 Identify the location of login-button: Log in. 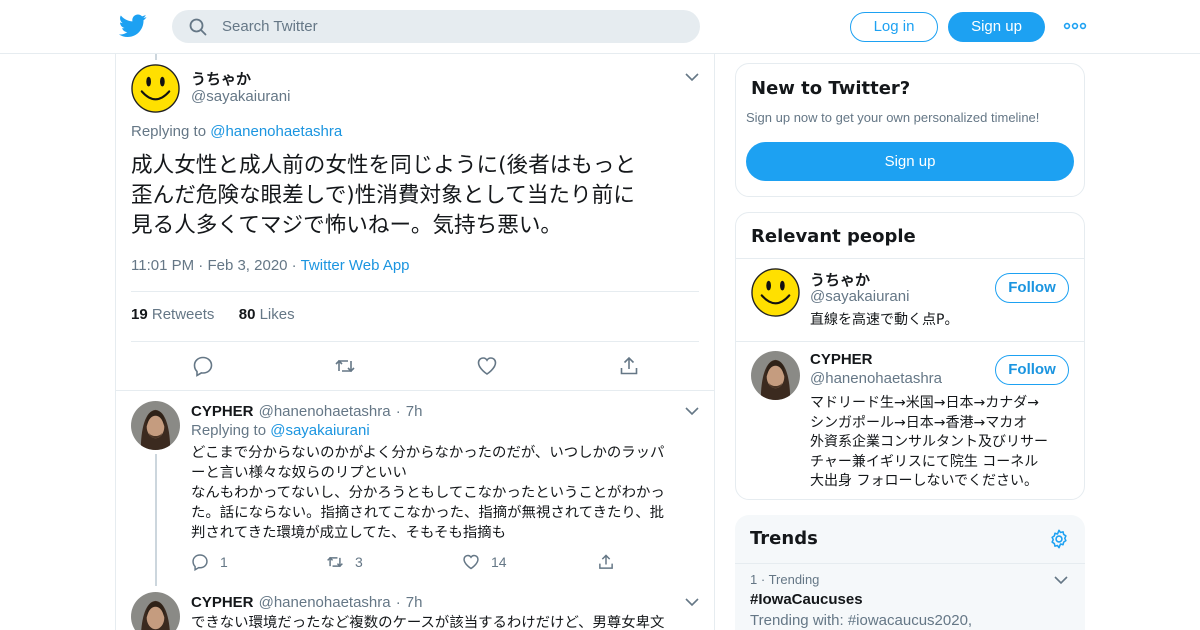
(894, 27).